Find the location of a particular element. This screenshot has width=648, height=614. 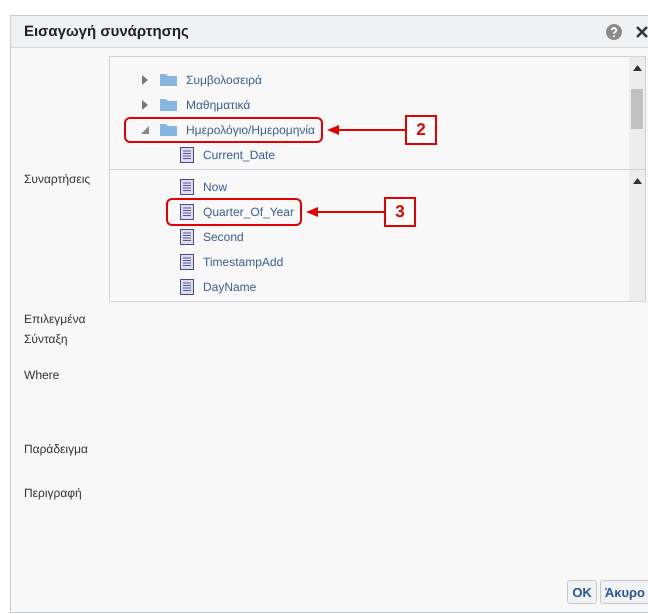

tree-item: Συμβολοσειρά is located at coordinates (224, 79).